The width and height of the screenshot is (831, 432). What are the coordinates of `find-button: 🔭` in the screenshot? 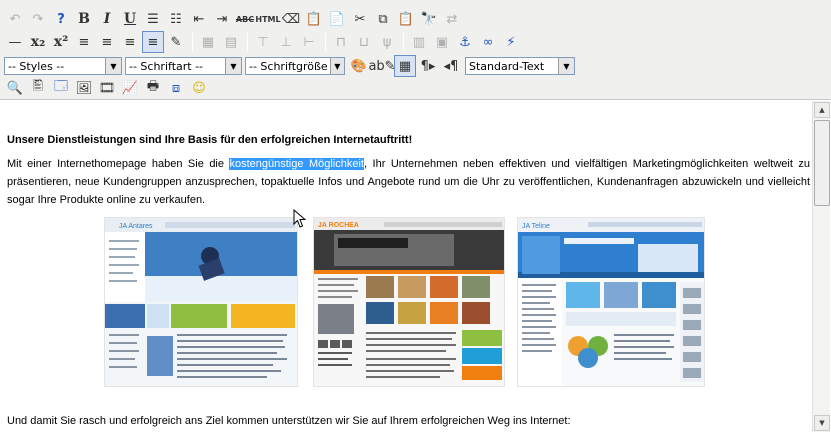 It's located at (429, 19).